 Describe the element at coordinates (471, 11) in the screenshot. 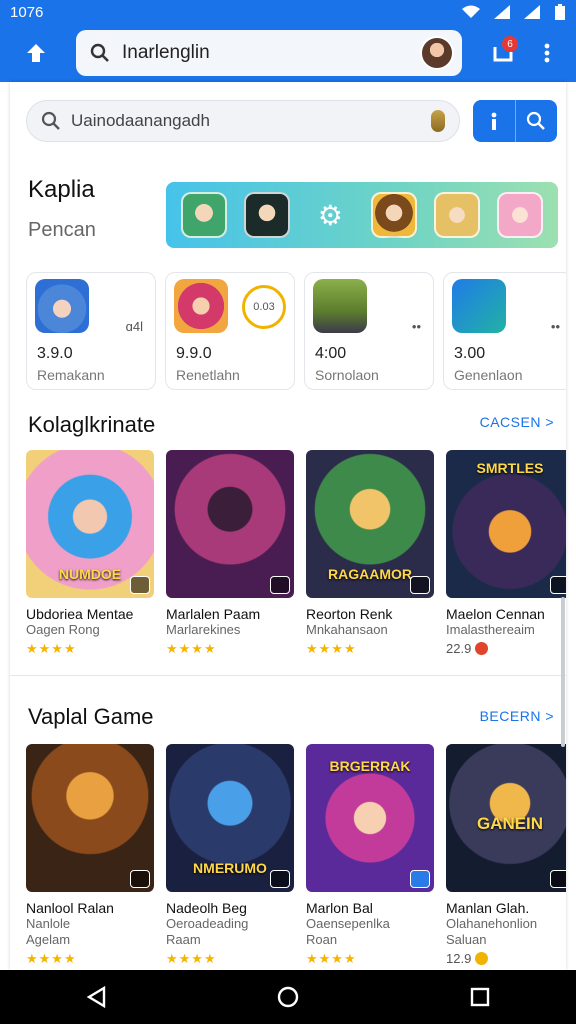

I see `wifi-icon` at that location.